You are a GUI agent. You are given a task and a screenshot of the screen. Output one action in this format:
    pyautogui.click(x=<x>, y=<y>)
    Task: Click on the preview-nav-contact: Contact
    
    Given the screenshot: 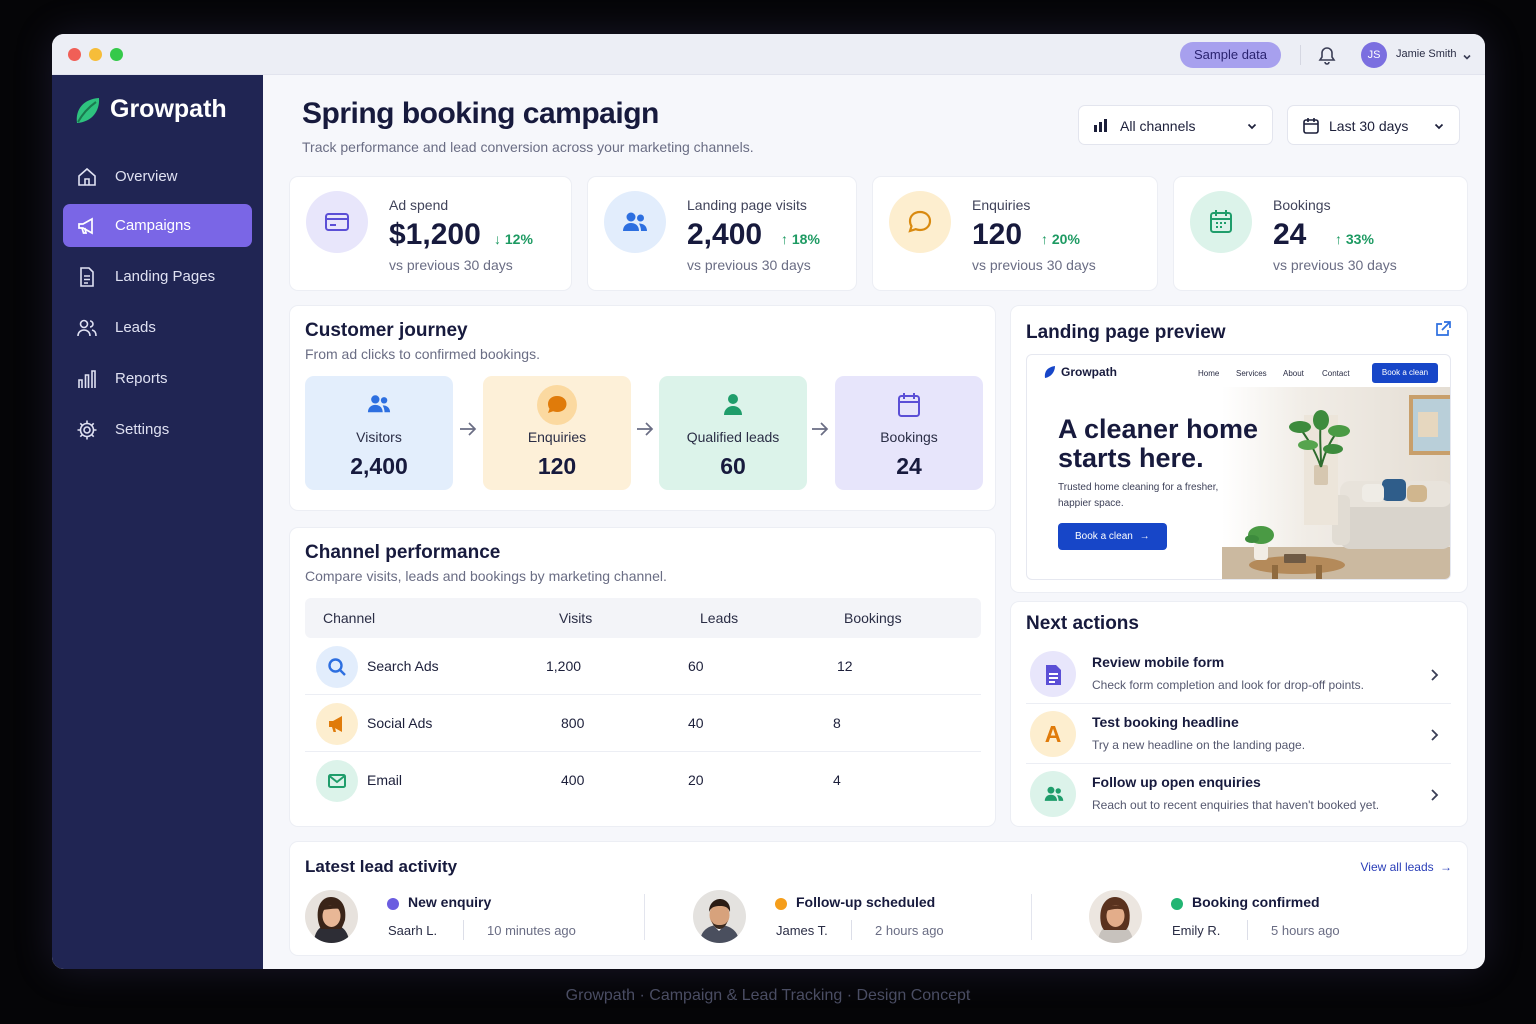 What is the action you would take?
    pyautogui.click(x=1336, y=373)
    